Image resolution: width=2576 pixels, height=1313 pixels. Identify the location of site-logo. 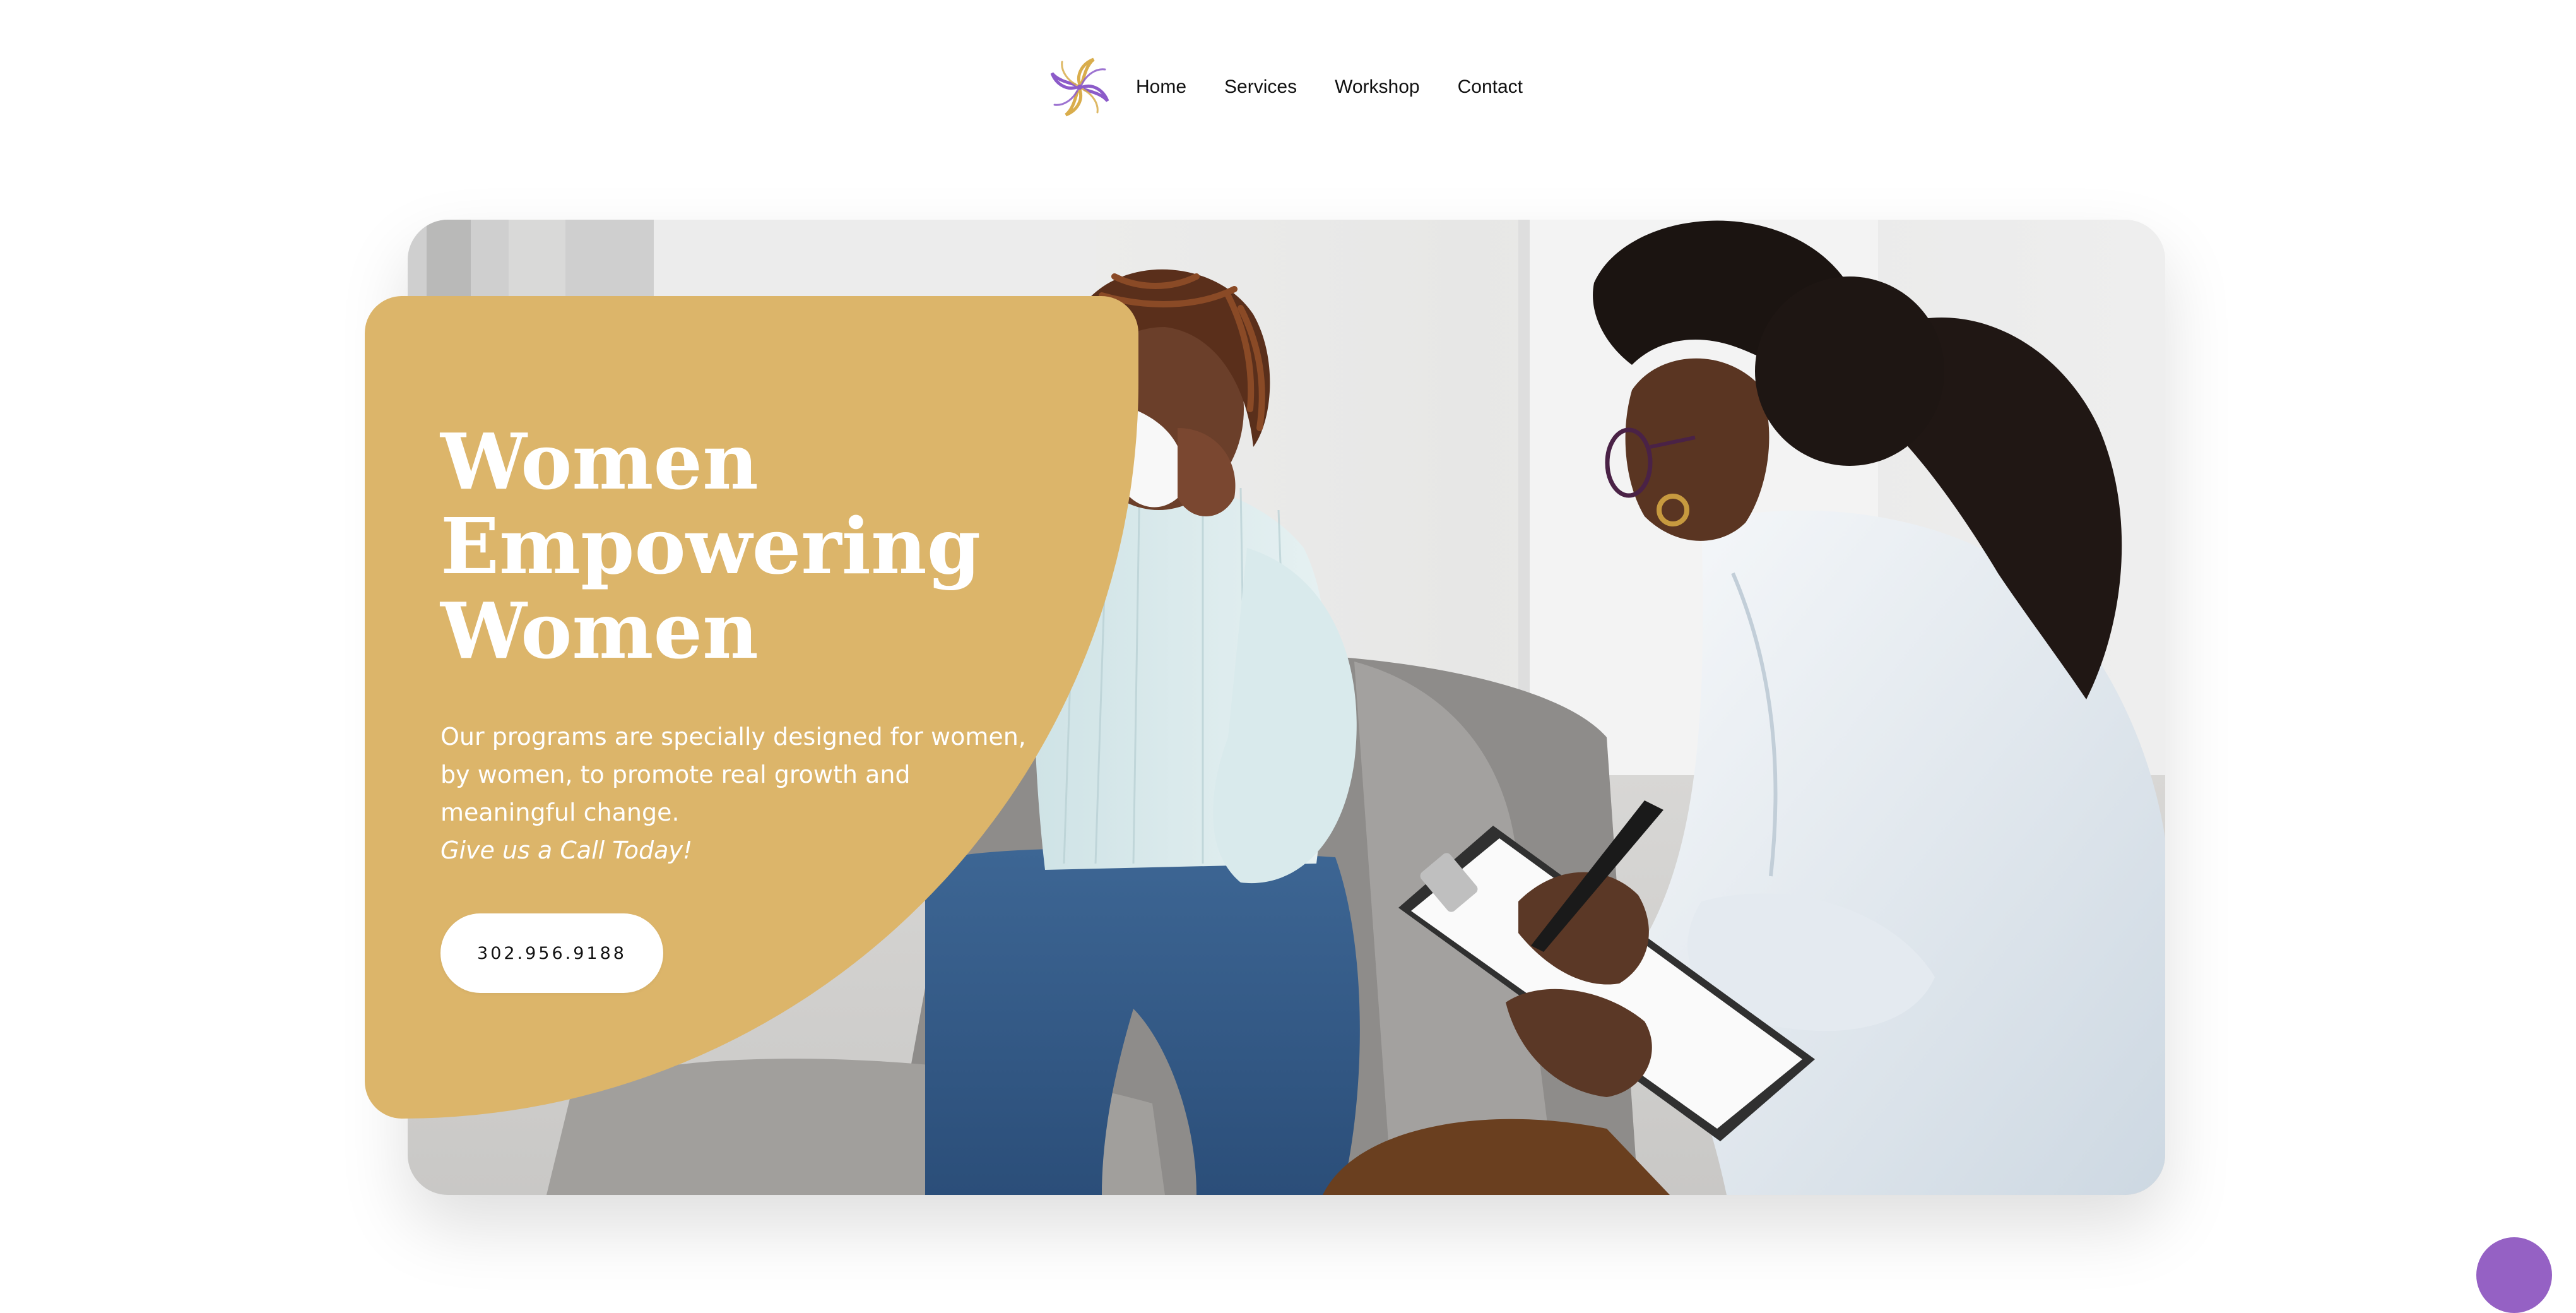
(1079, 87).